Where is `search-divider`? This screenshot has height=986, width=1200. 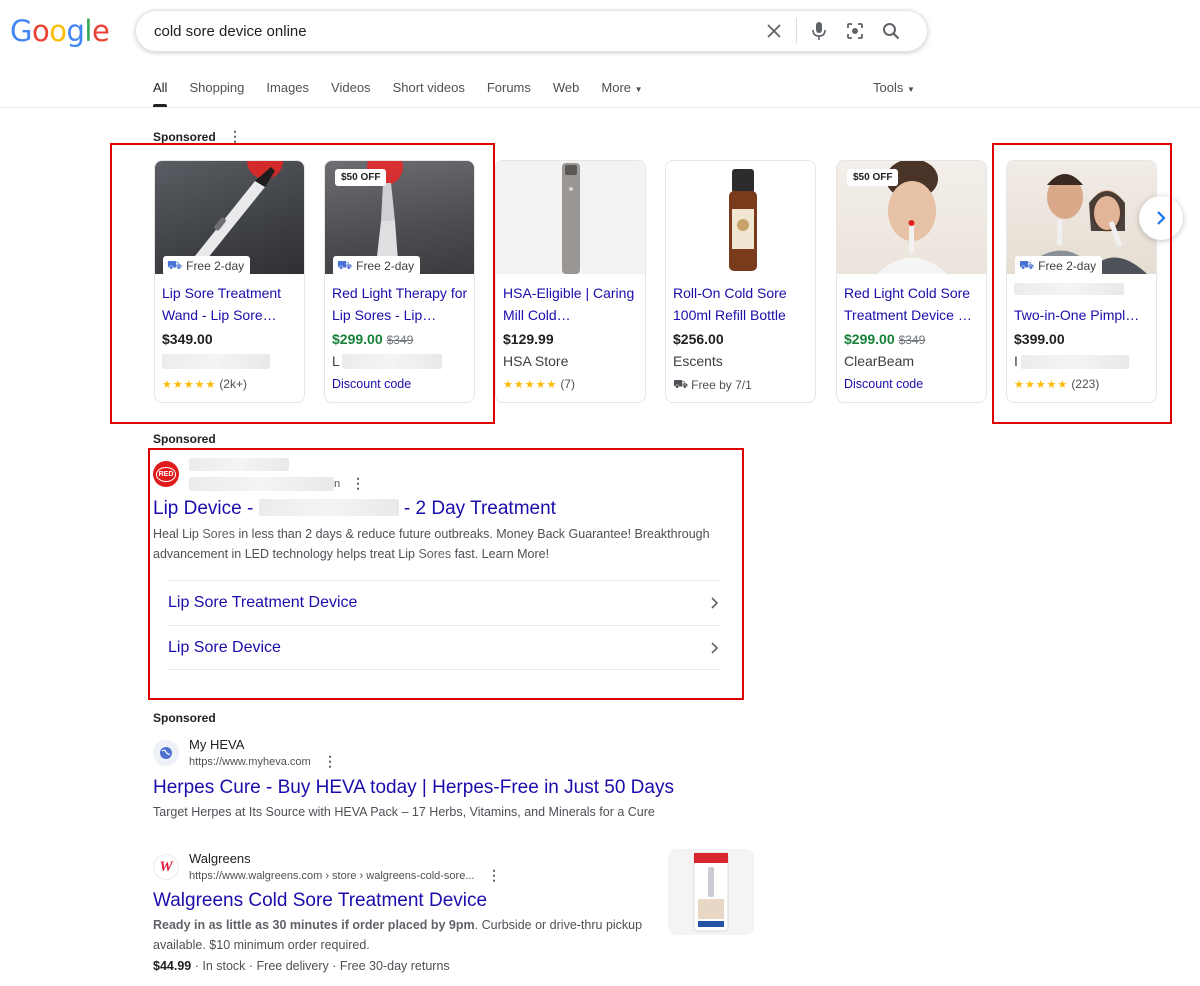 search-divider is located at coordinates (796, 31).